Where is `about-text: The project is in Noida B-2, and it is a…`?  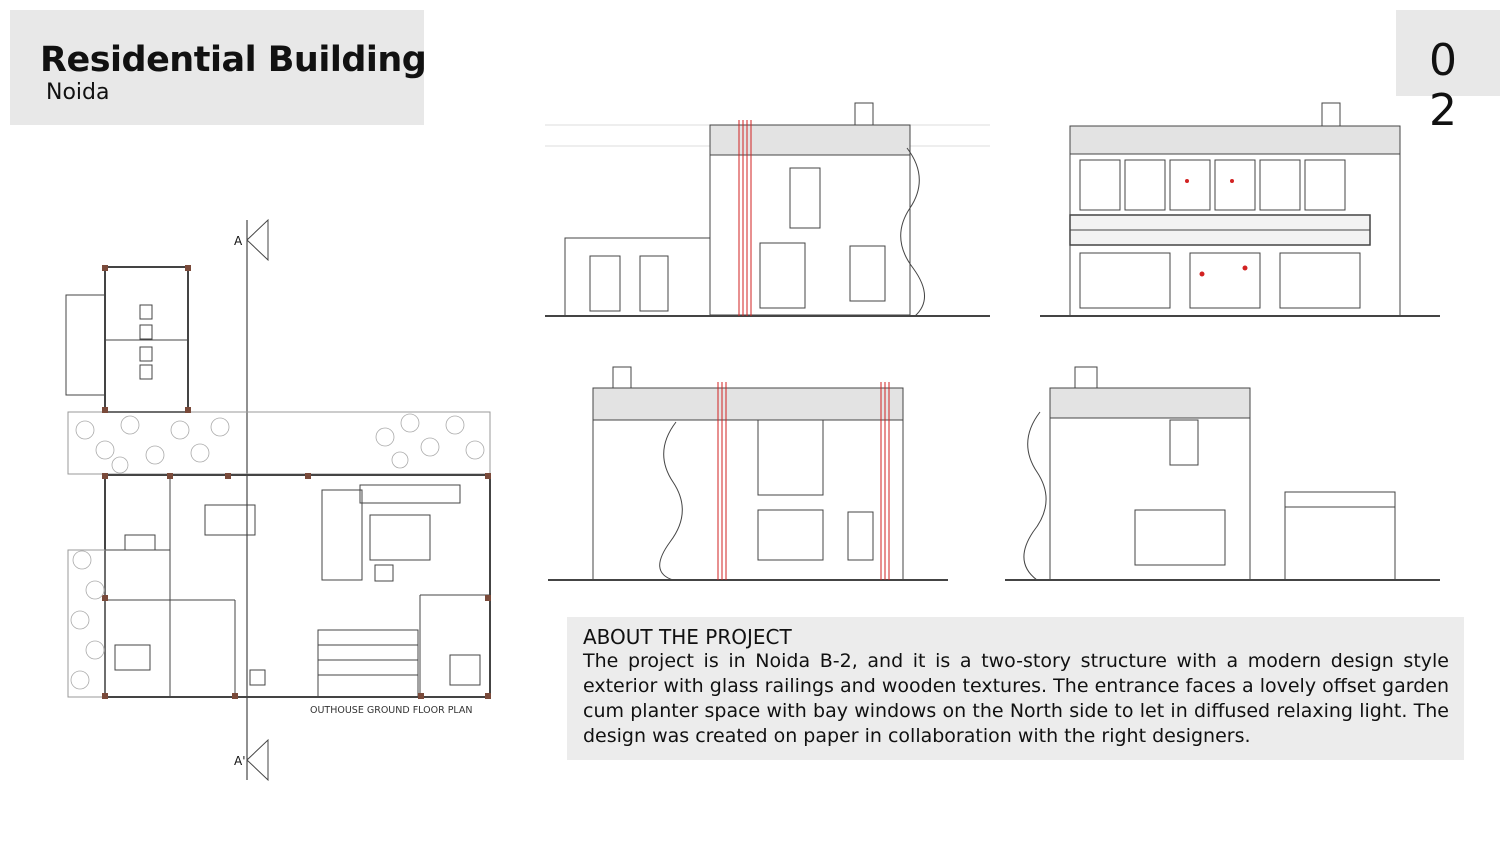
about-text: The project is in Noida B-2, and it is a… is located at coordinates (1016, 698).